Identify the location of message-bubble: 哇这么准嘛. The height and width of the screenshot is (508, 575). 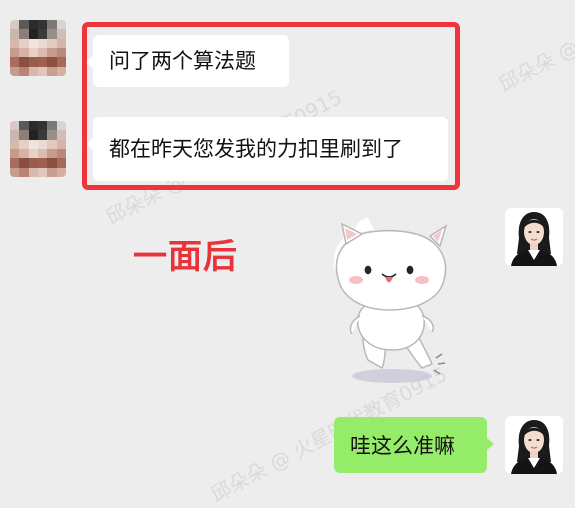
(414, 445).